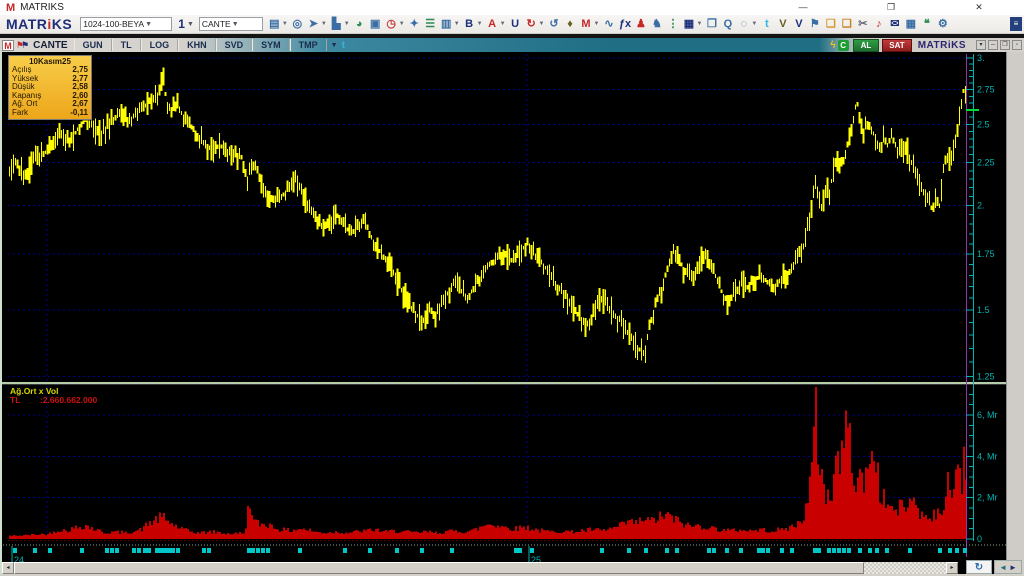  I want to click on info-row: Fark -0,11, so click(50, 112).